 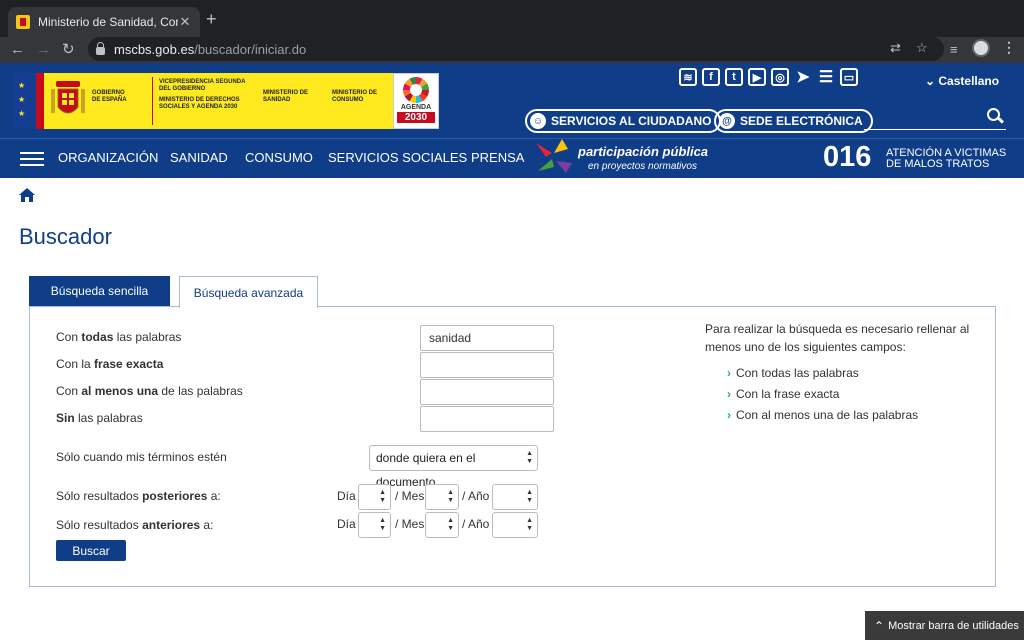 What do you see at coordinates (826, 77) in the screenshot?
I see `list-icon: ☰` at bounding box center [826, 77].